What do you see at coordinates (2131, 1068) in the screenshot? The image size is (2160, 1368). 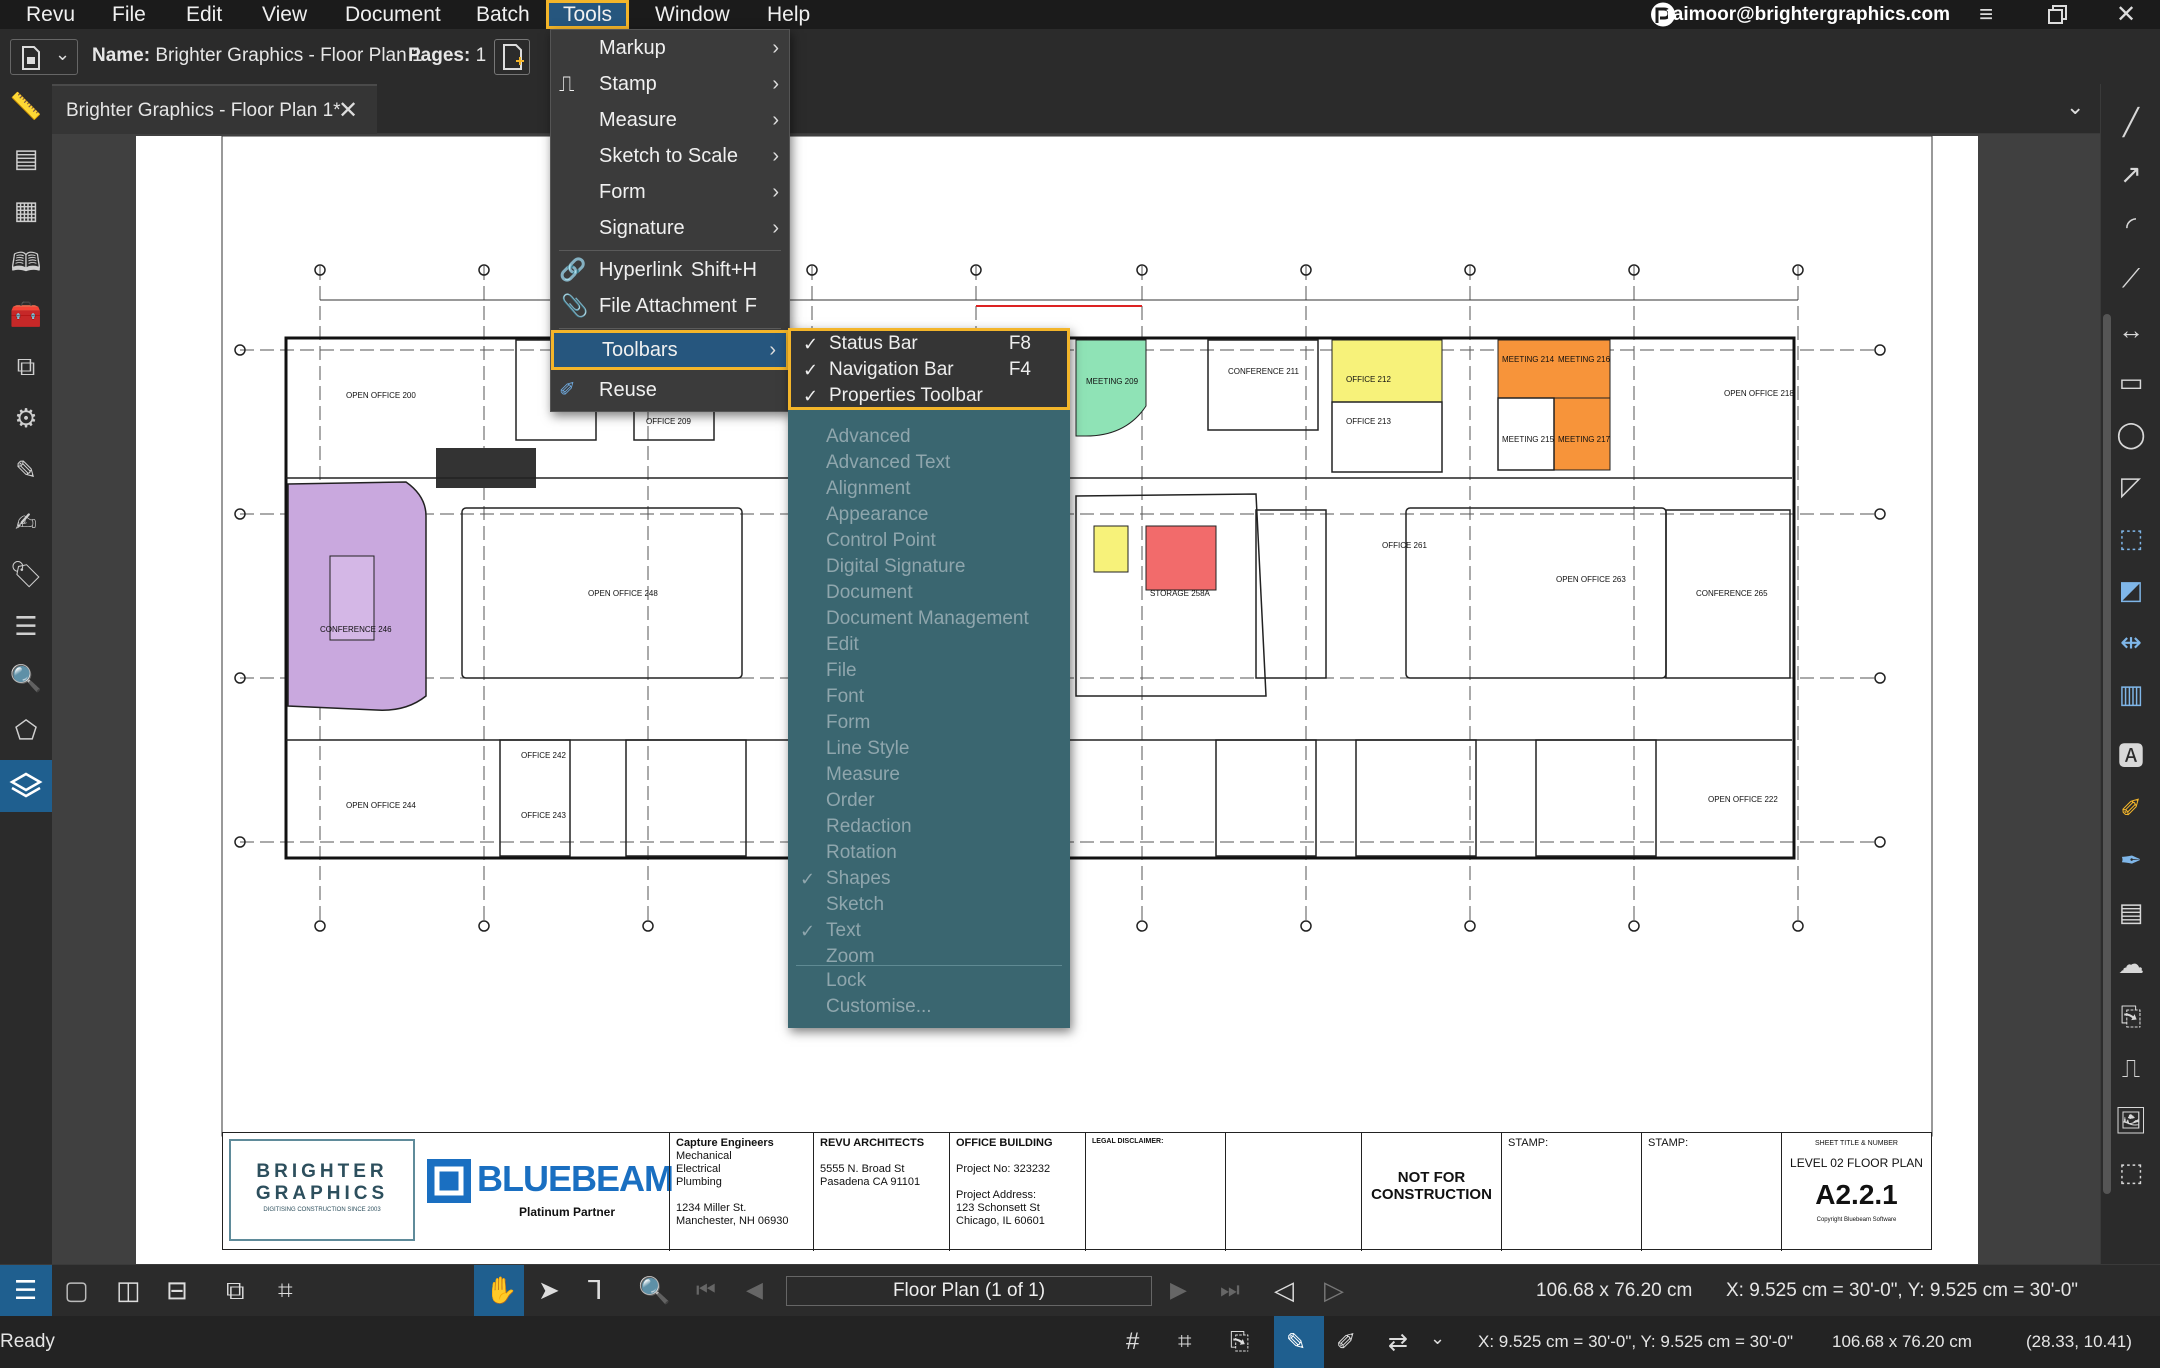 I see `stamp-tool-icon: ⎍` at bounding box center [2131, 1068].